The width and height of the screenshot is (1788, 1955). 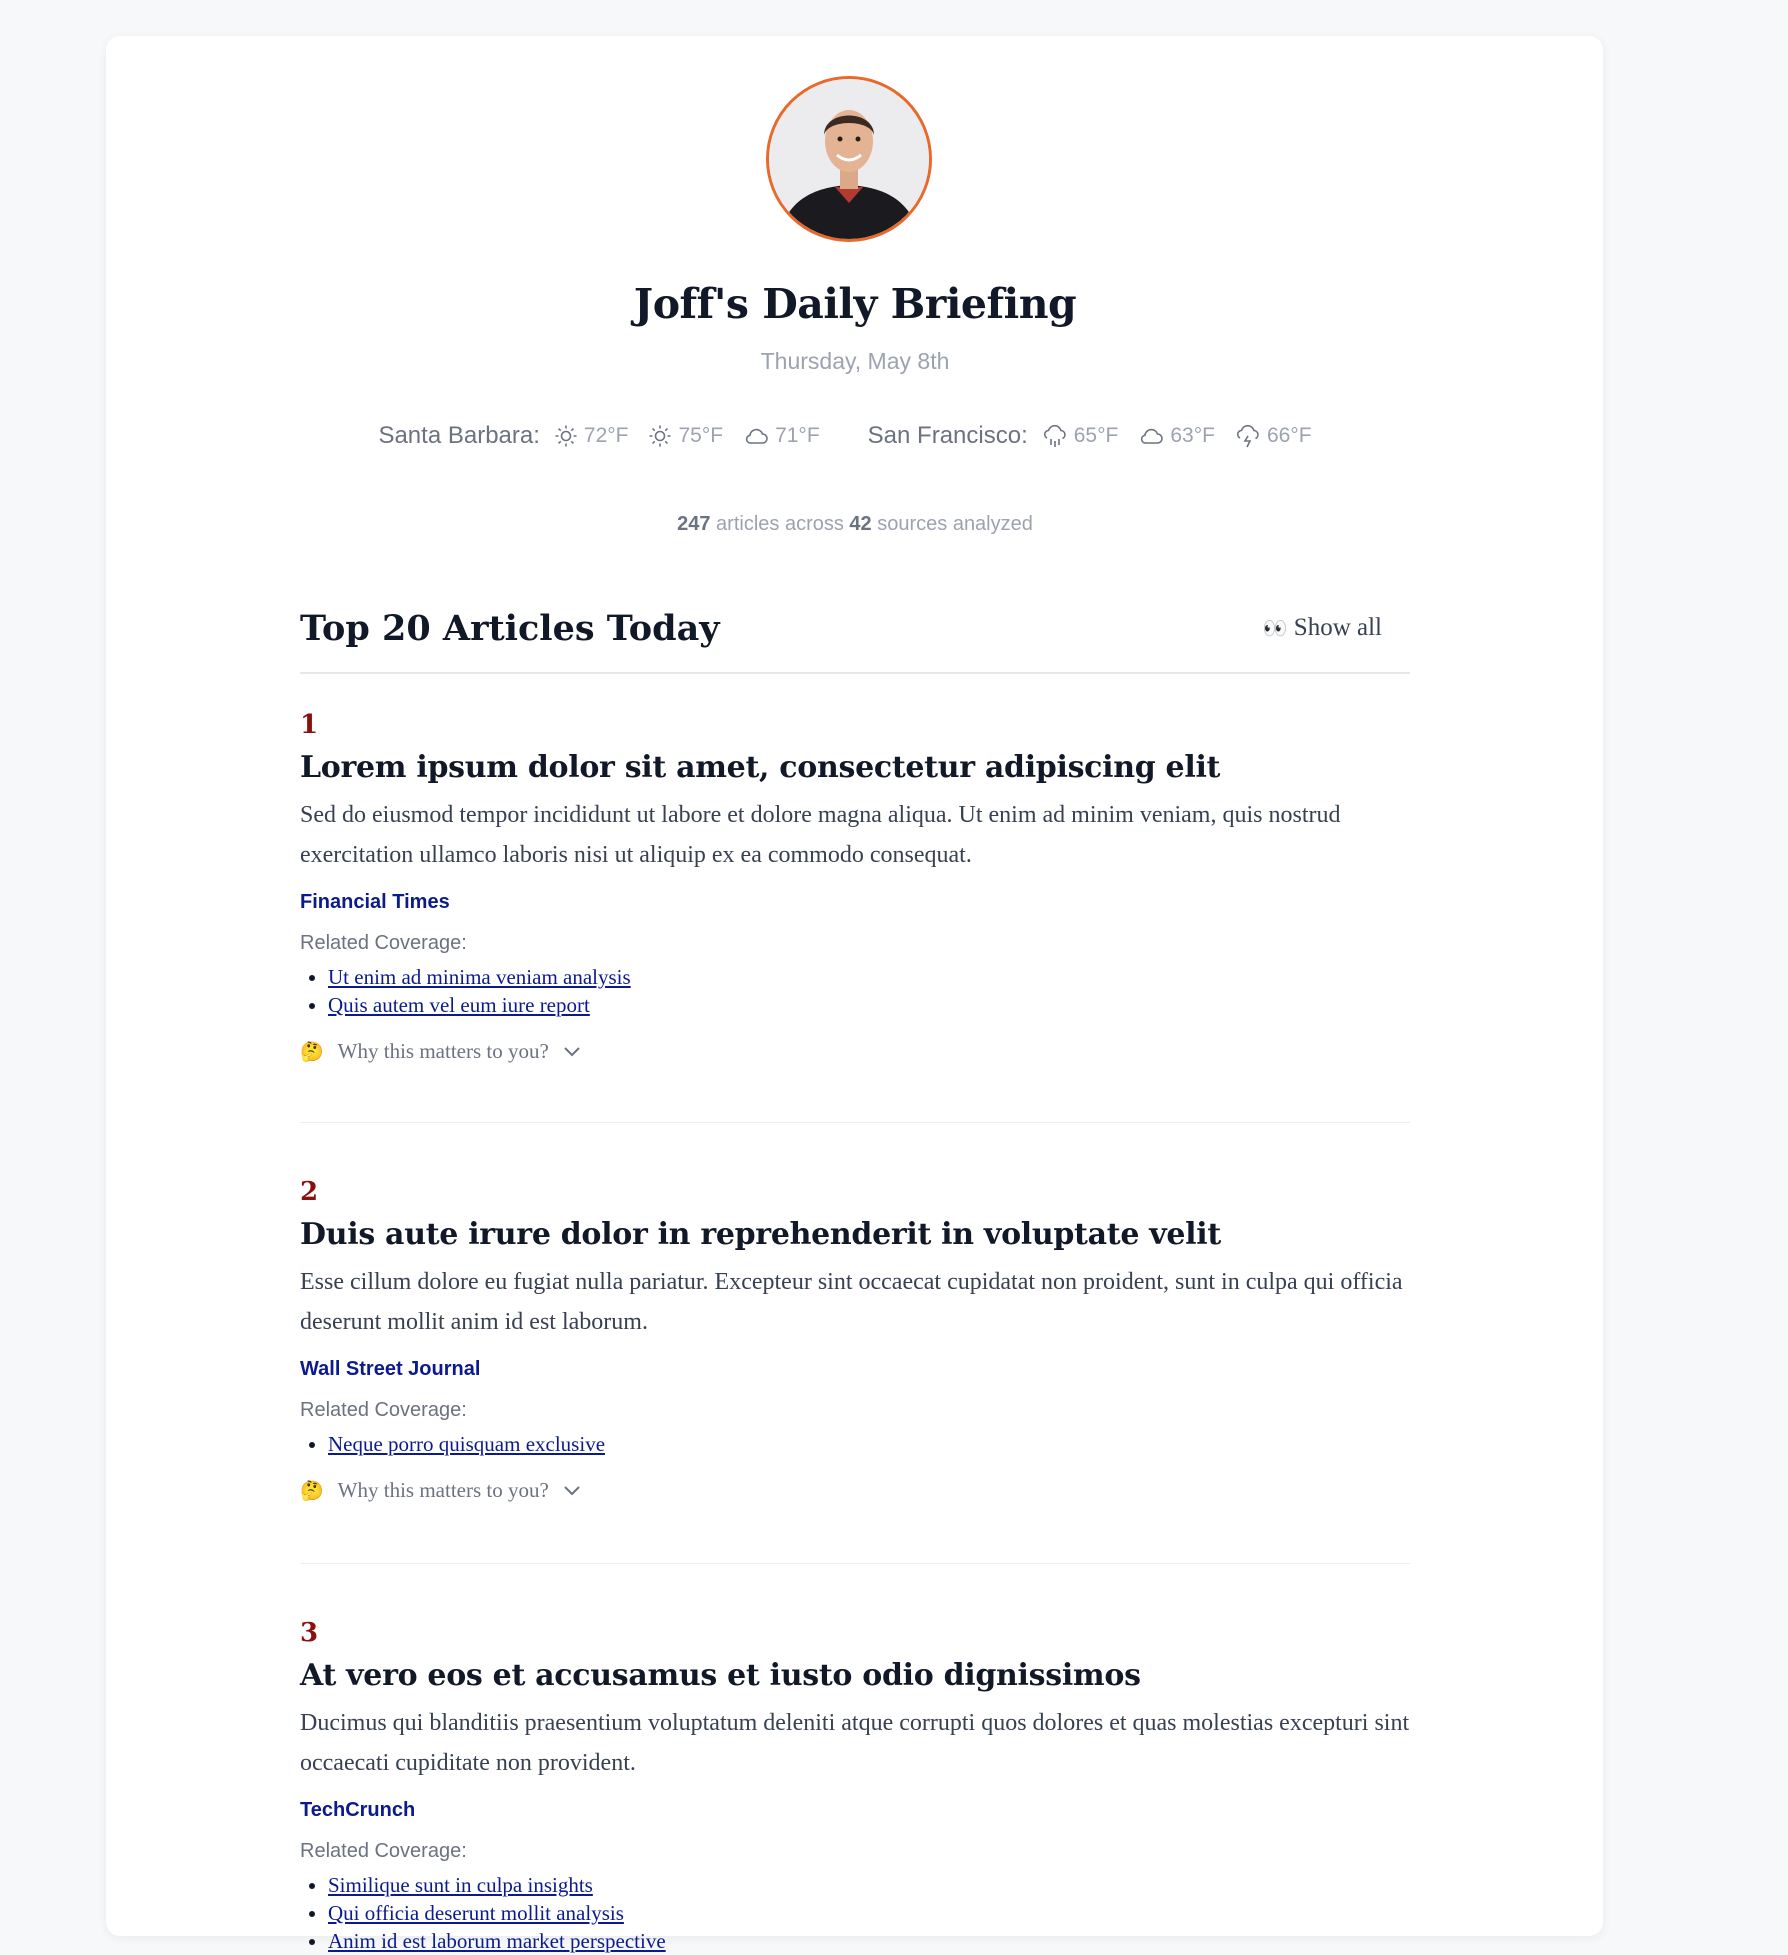 What do you see at coordinates (476, 1913) in the screenshot?
I see `related-link: Qui officia deserunt mollit analysis` at bounding box center [476, 1913].